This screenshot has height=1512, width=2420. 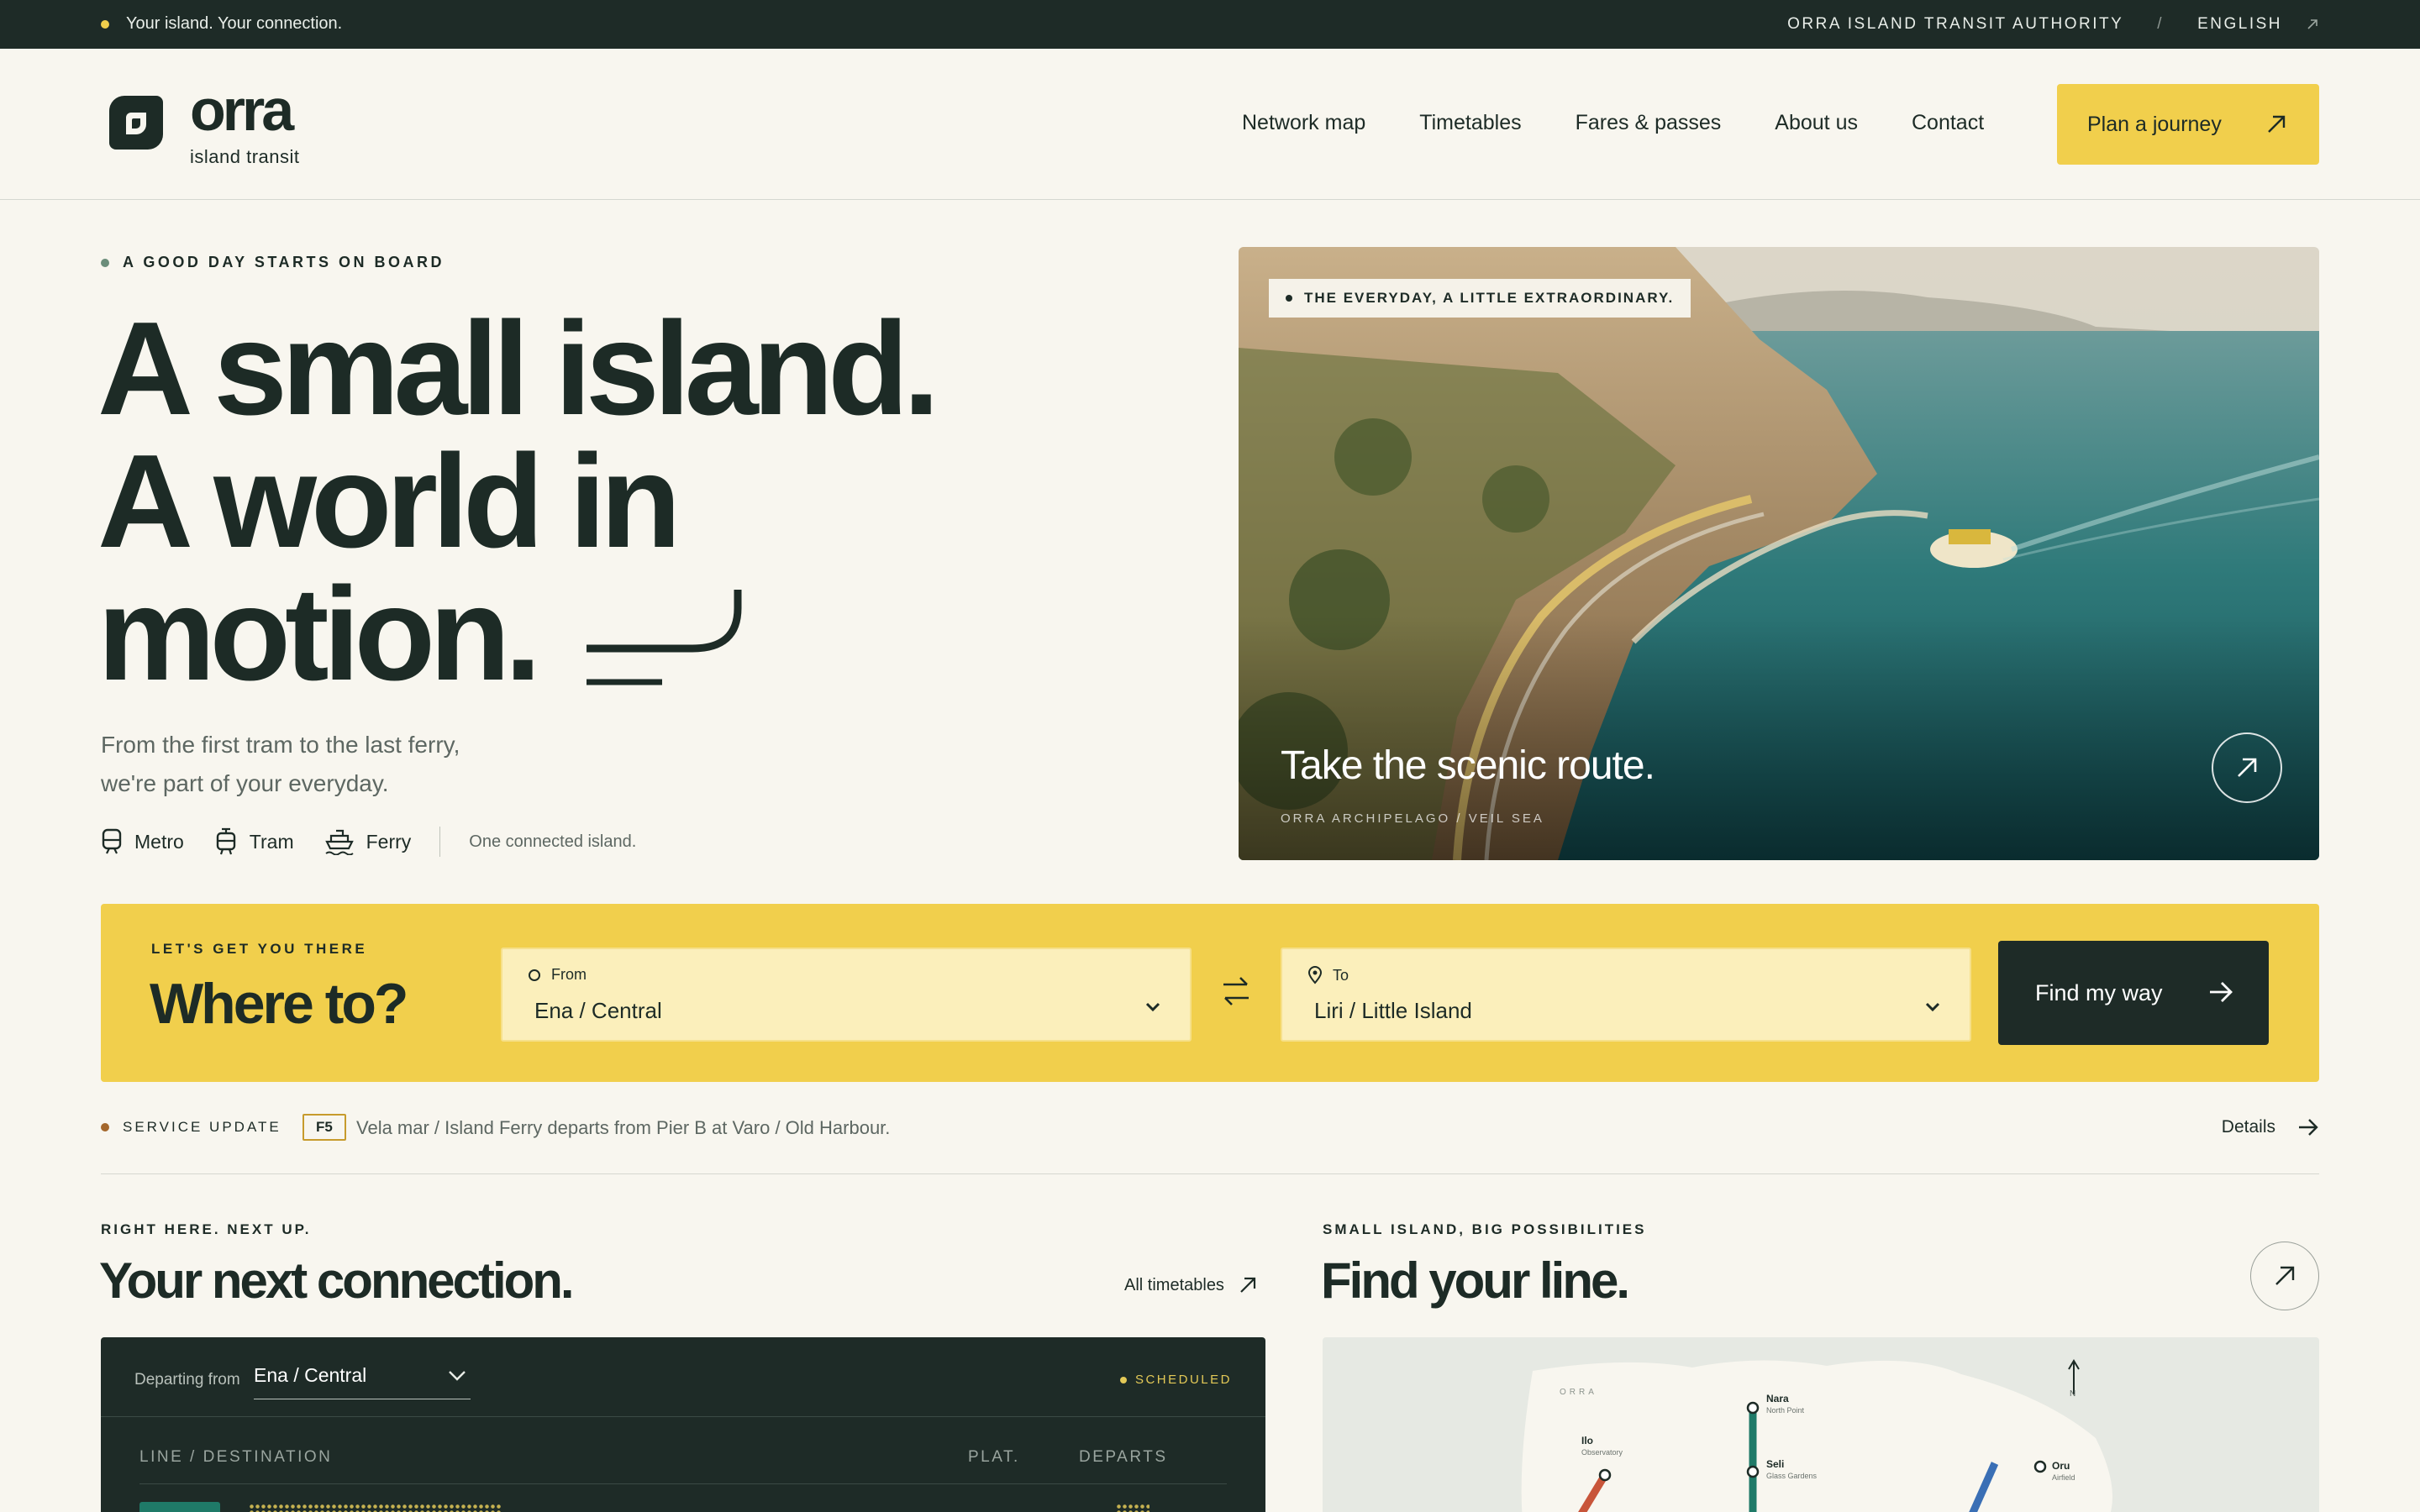 What do you see at coordinates (105, 1127) in the screenshot?
I see `service-update-dot` at bounding box center [105, 1127].